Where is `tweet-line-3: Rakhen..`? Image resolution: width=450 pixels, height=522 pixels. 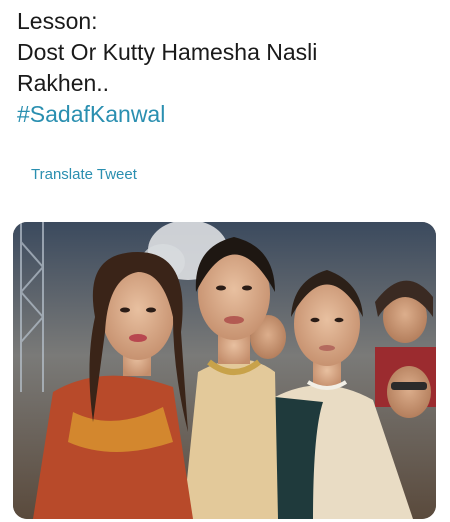
tweet-line-3: Rakhen.. is located at coordinates (63, 83).